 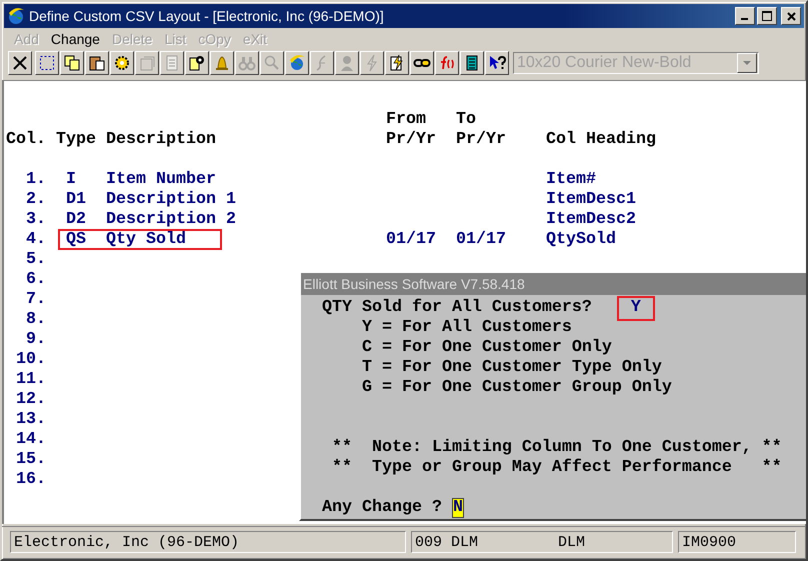 What do you see at coordinates (512, 368) in the screenshot?
I see `option-text: T = For One Customer Type Only` at bounding box center [512, 368].